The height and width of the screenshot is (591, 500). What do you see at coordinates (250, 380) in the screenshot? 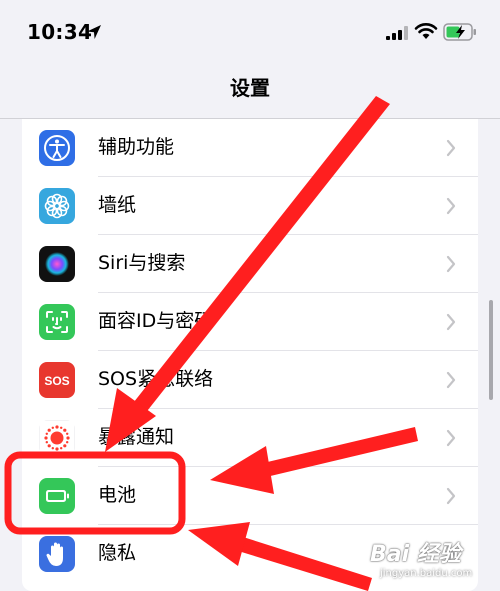
I see `settings-row-emergency-sos: SOS SOS紧急联络` at bounding box center [250, 380].